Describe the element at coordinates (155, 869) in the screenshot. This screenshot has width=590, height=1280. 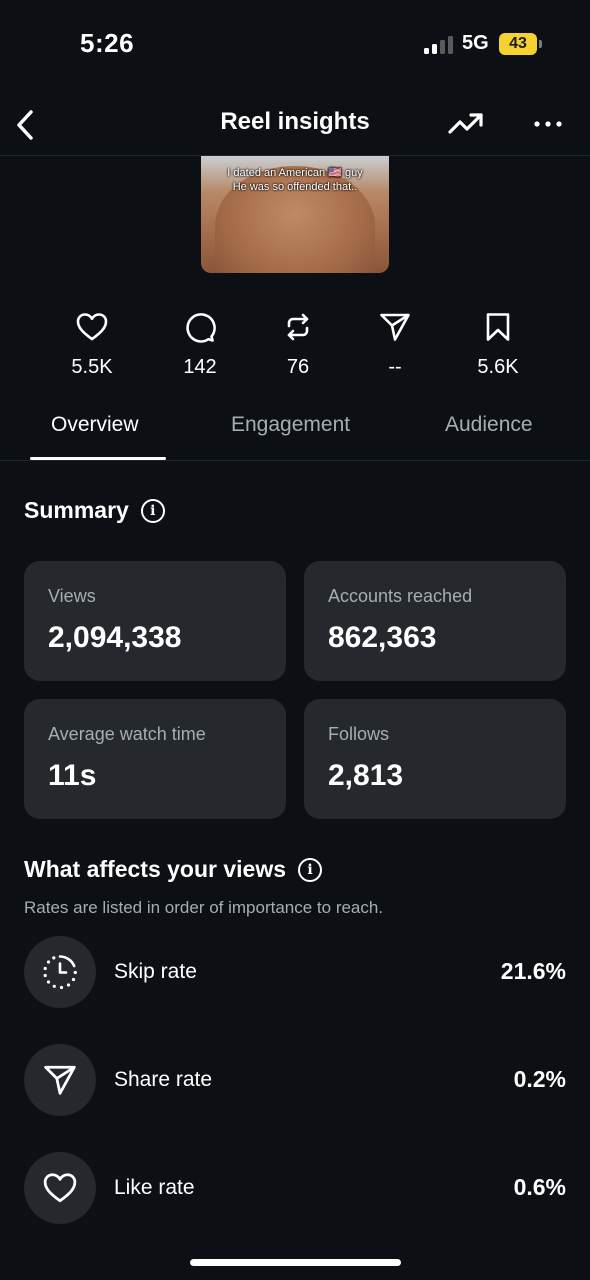
I see `views-factors-title: What affects your views` at that location.